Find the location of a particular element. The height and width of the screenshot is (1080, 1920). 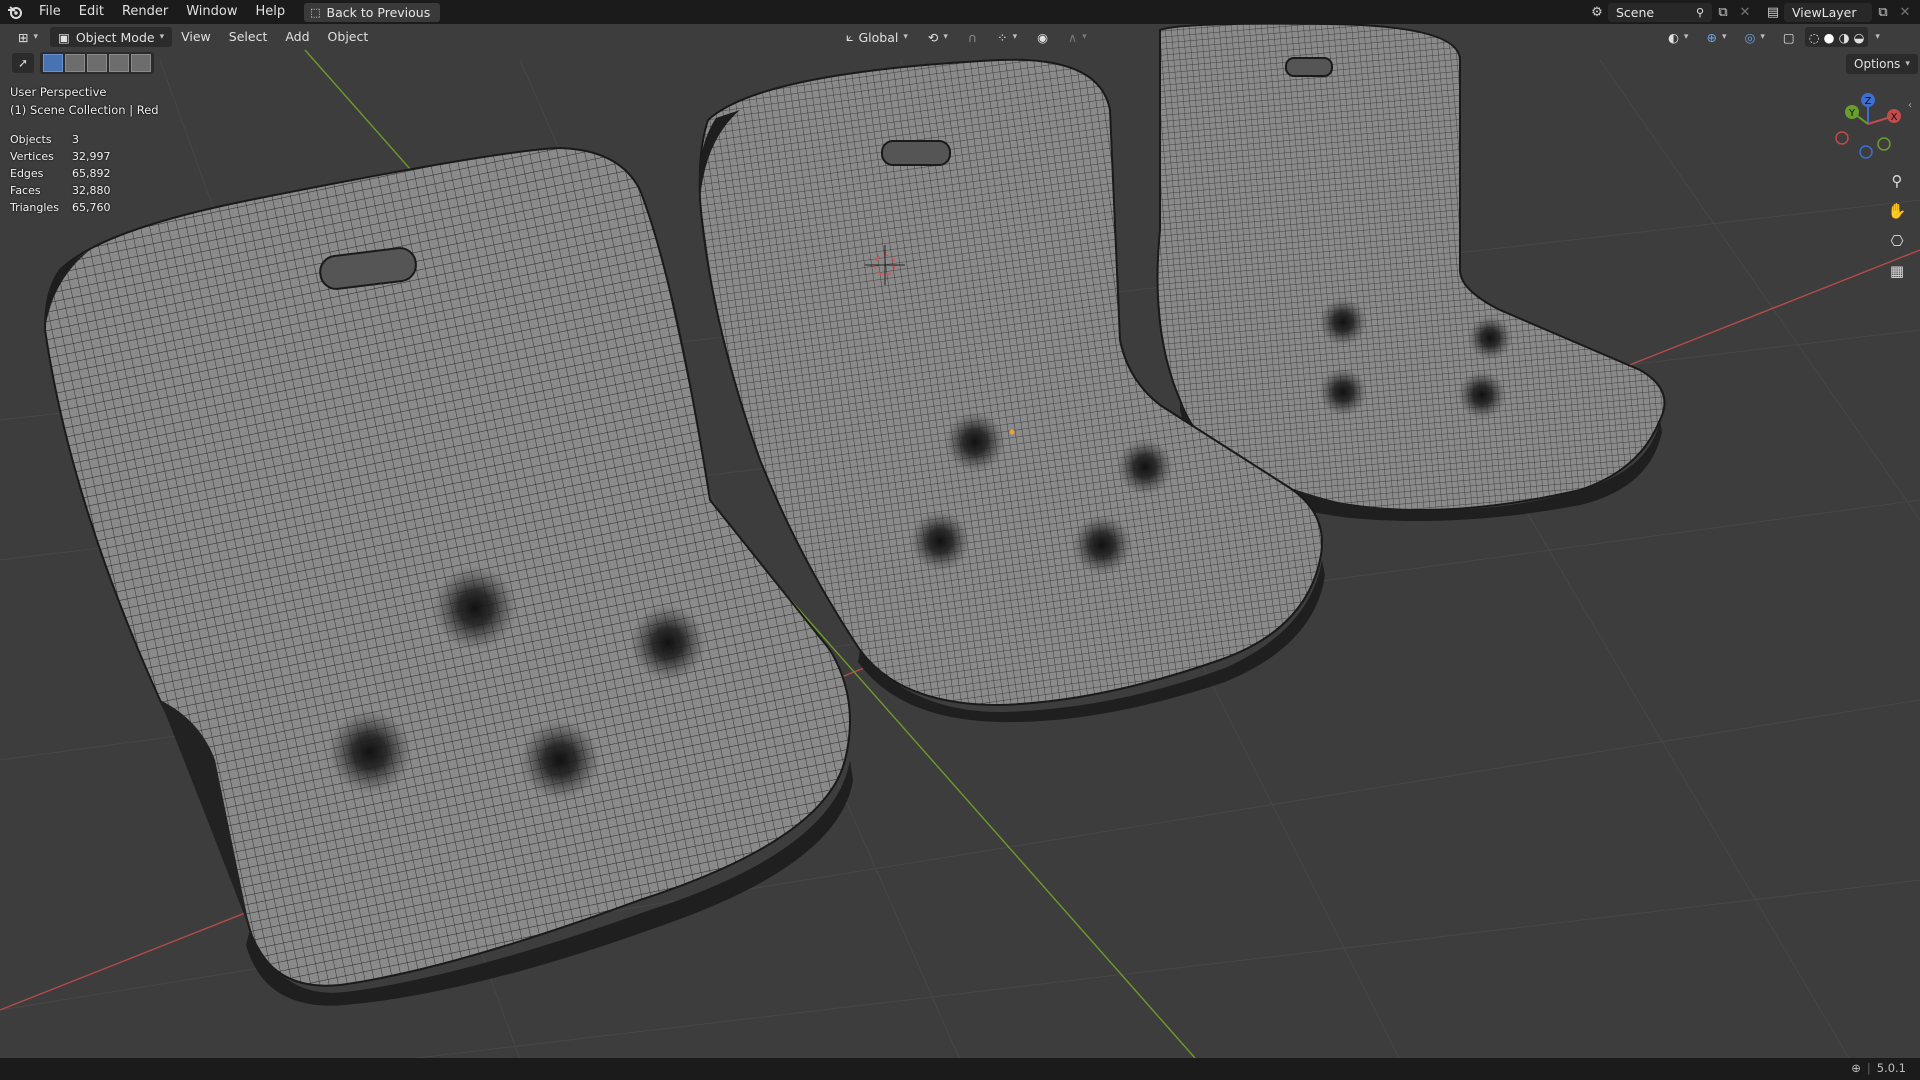

stat-label: Edges is located at coordinates (27, 173).